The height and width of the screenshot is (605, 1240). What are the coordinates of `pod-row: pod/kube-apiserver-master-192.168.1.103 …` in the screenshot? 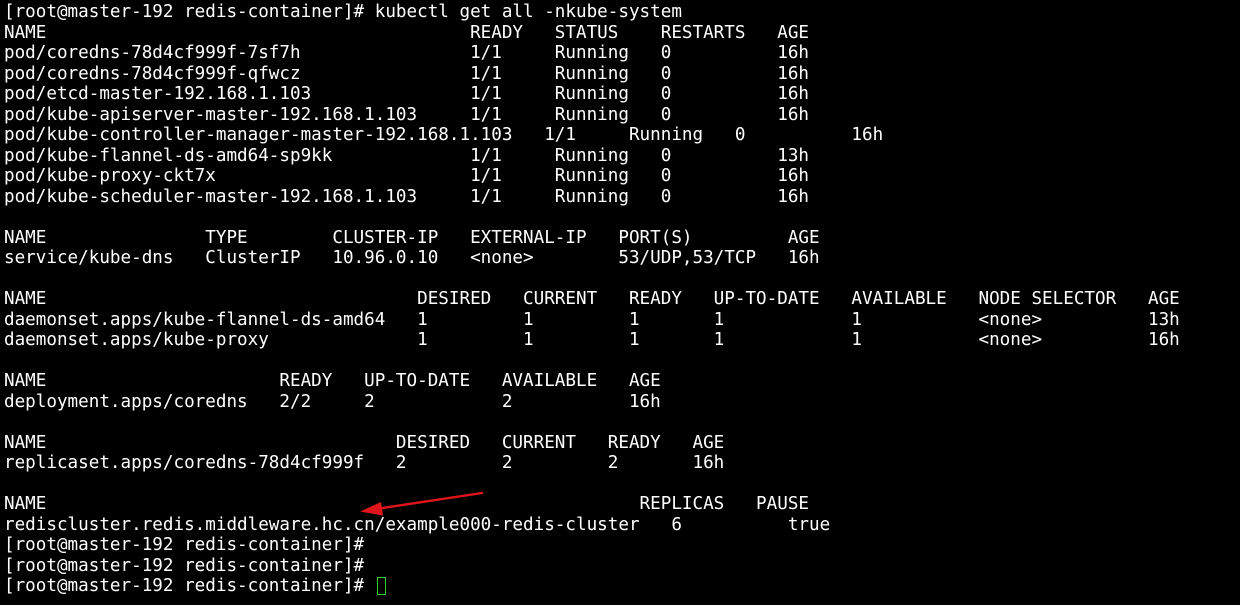 It's located at (407, 114).